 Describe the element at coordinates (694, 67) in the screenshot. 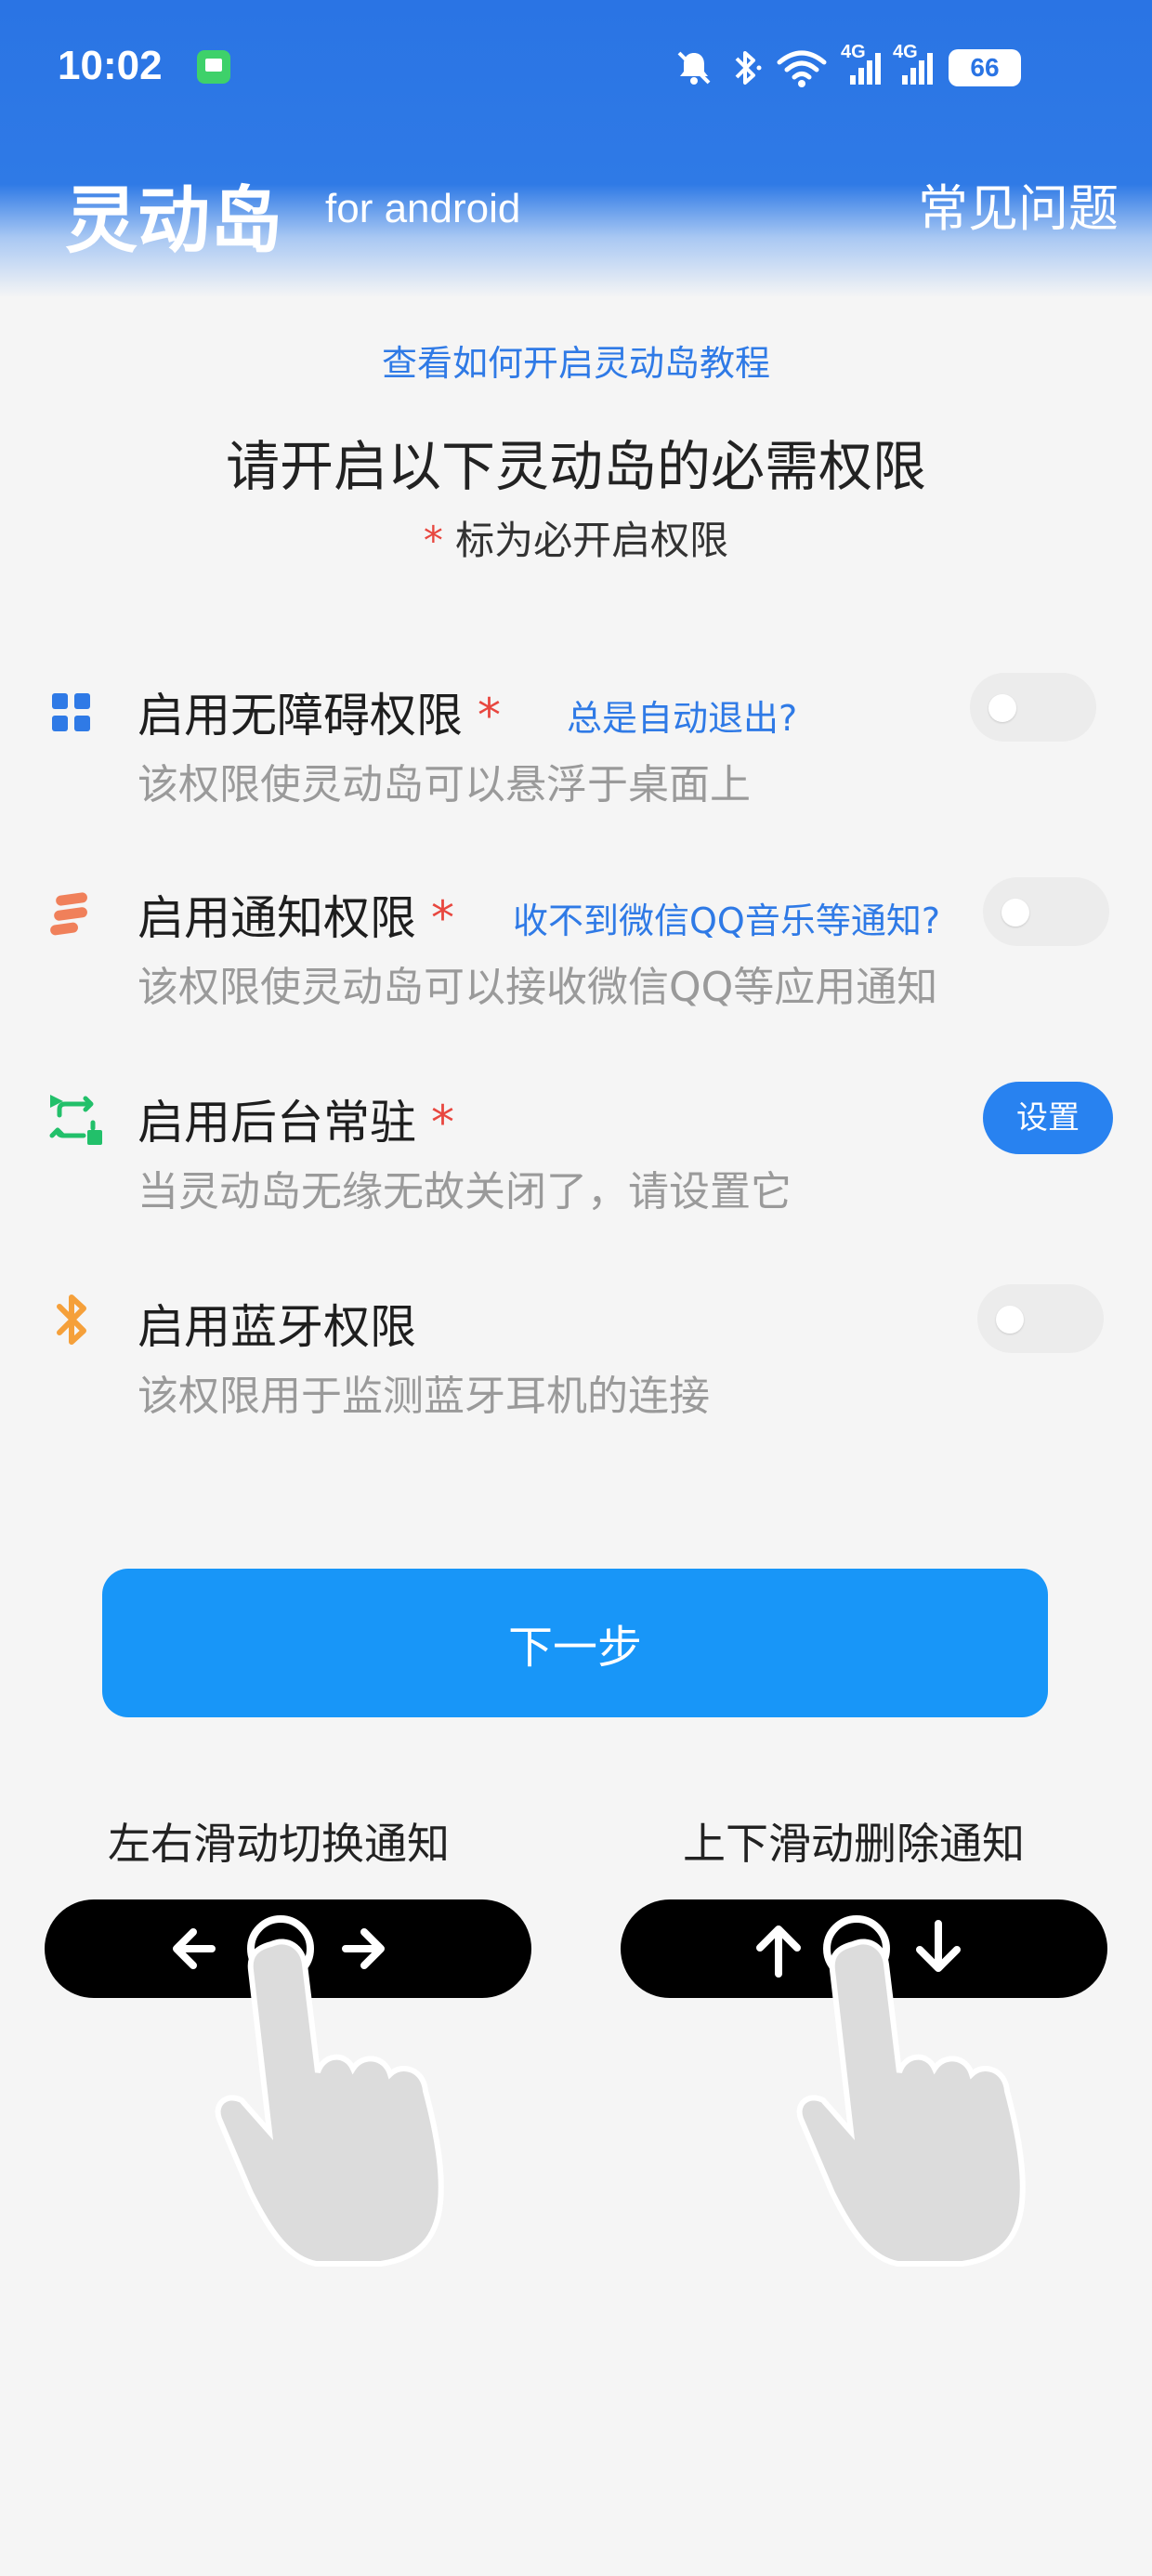

I see `mute-icon` at that location.